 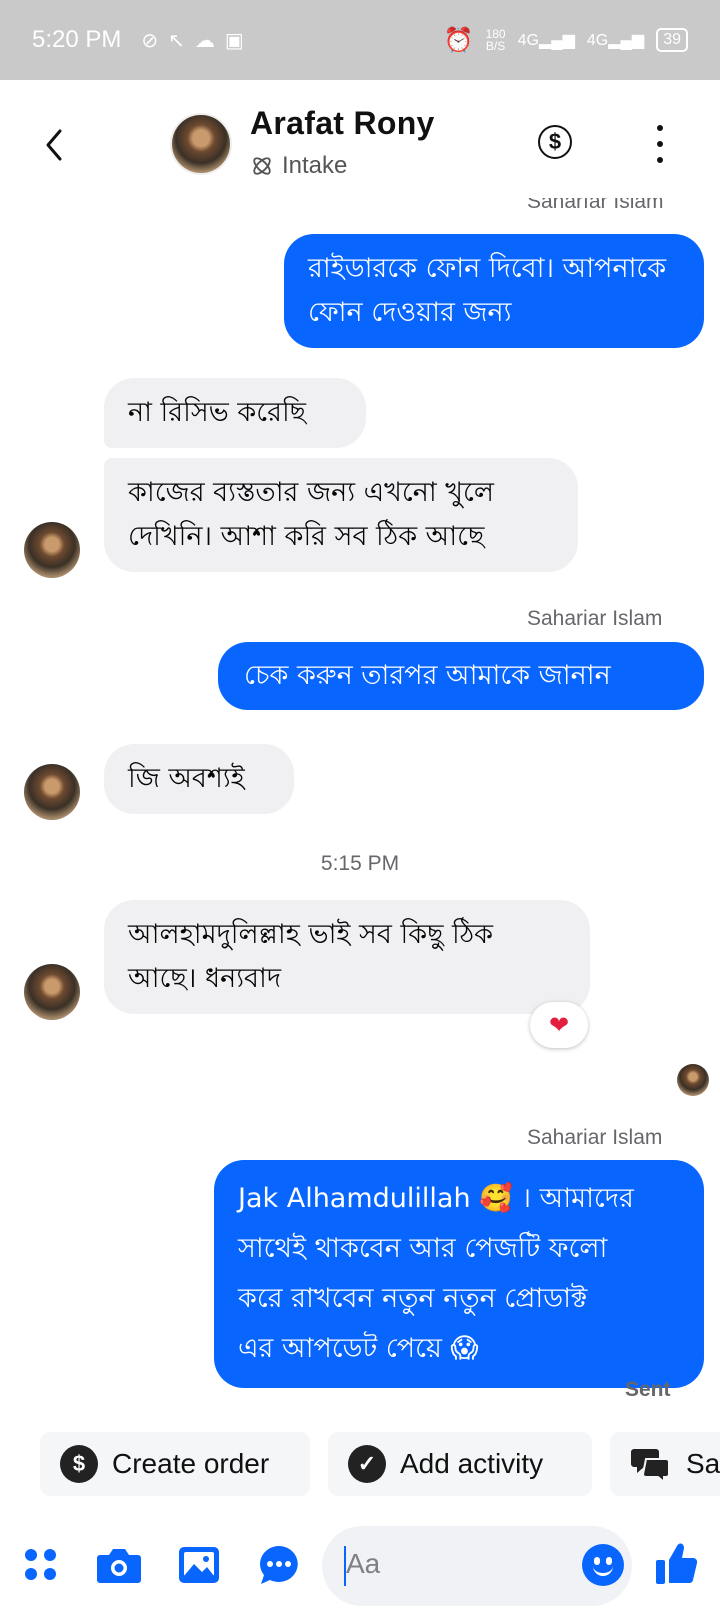 What do you see at coordinates (262, 166) in the screenshot?
I see `intake-icon` at bounding box center [262, 166].